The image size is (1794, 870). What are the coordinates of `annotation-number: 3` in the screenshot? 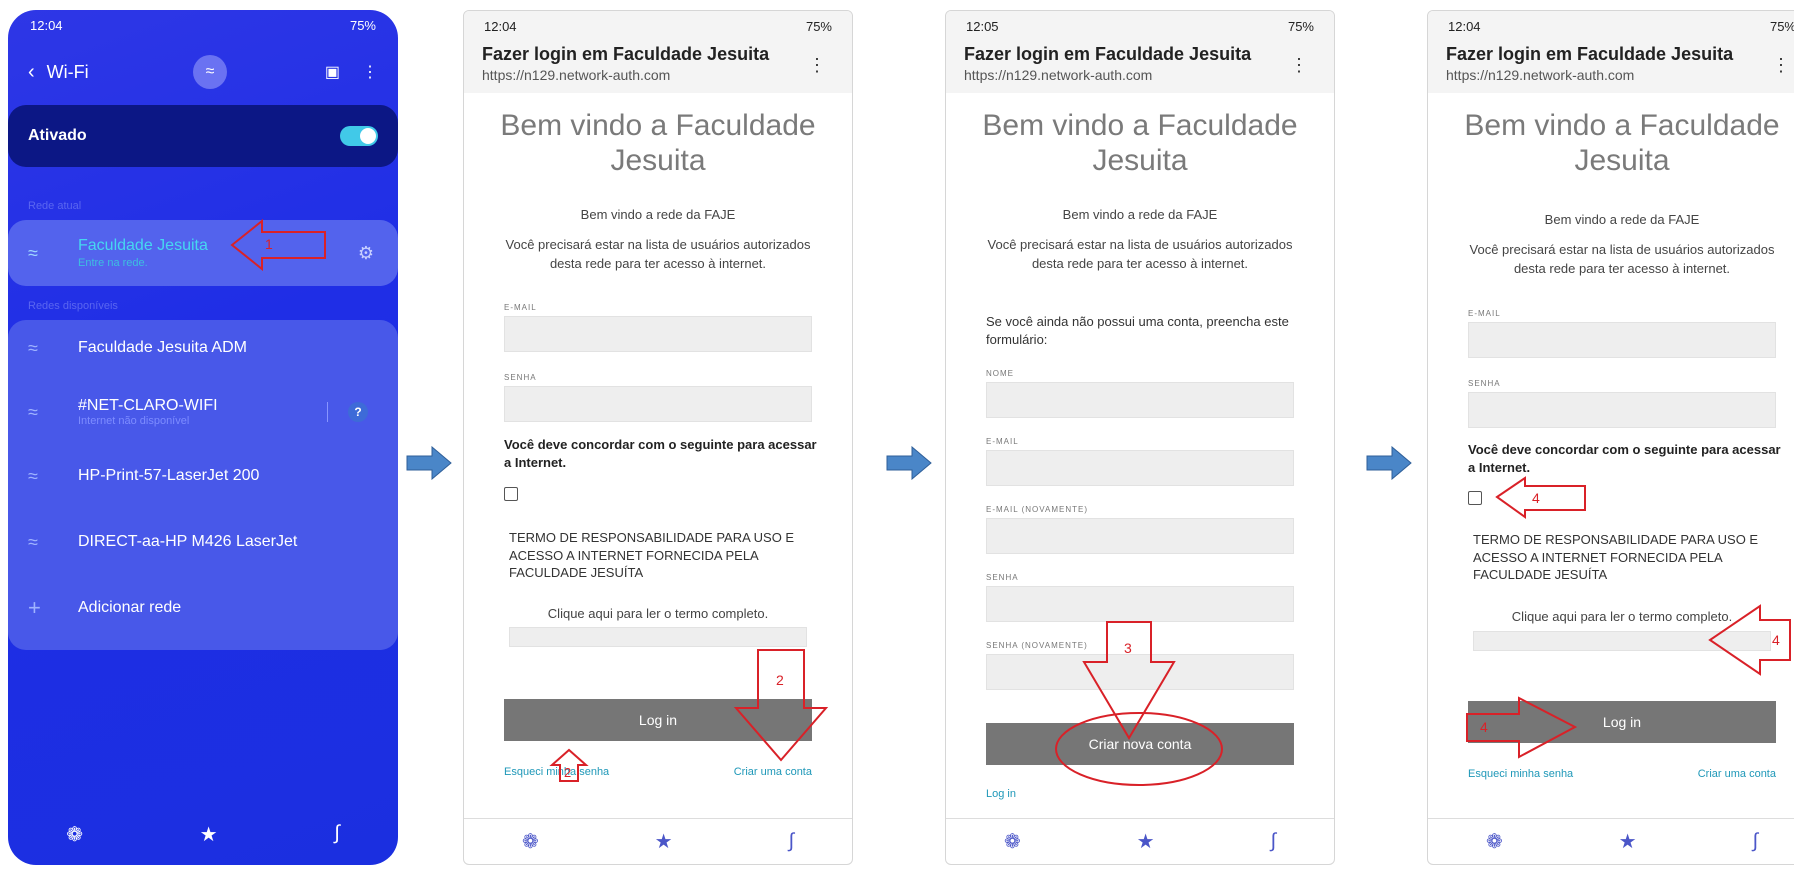 It's located at (1128, 648).